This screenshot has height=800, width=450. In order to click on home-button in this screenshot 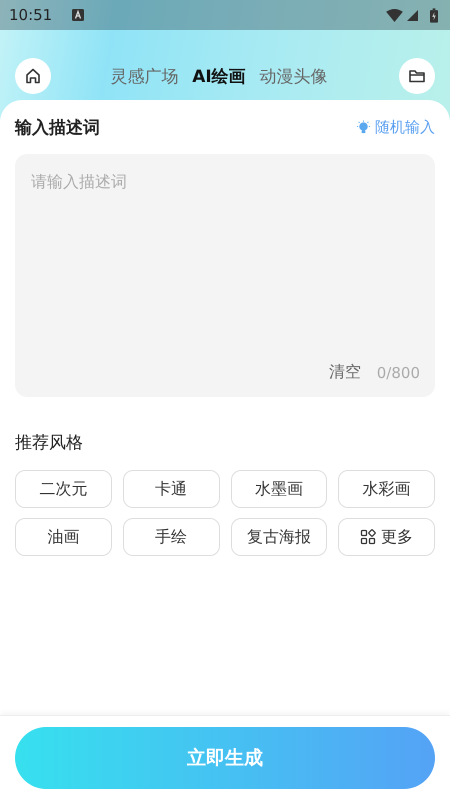, I will do `click(33, 76)`.